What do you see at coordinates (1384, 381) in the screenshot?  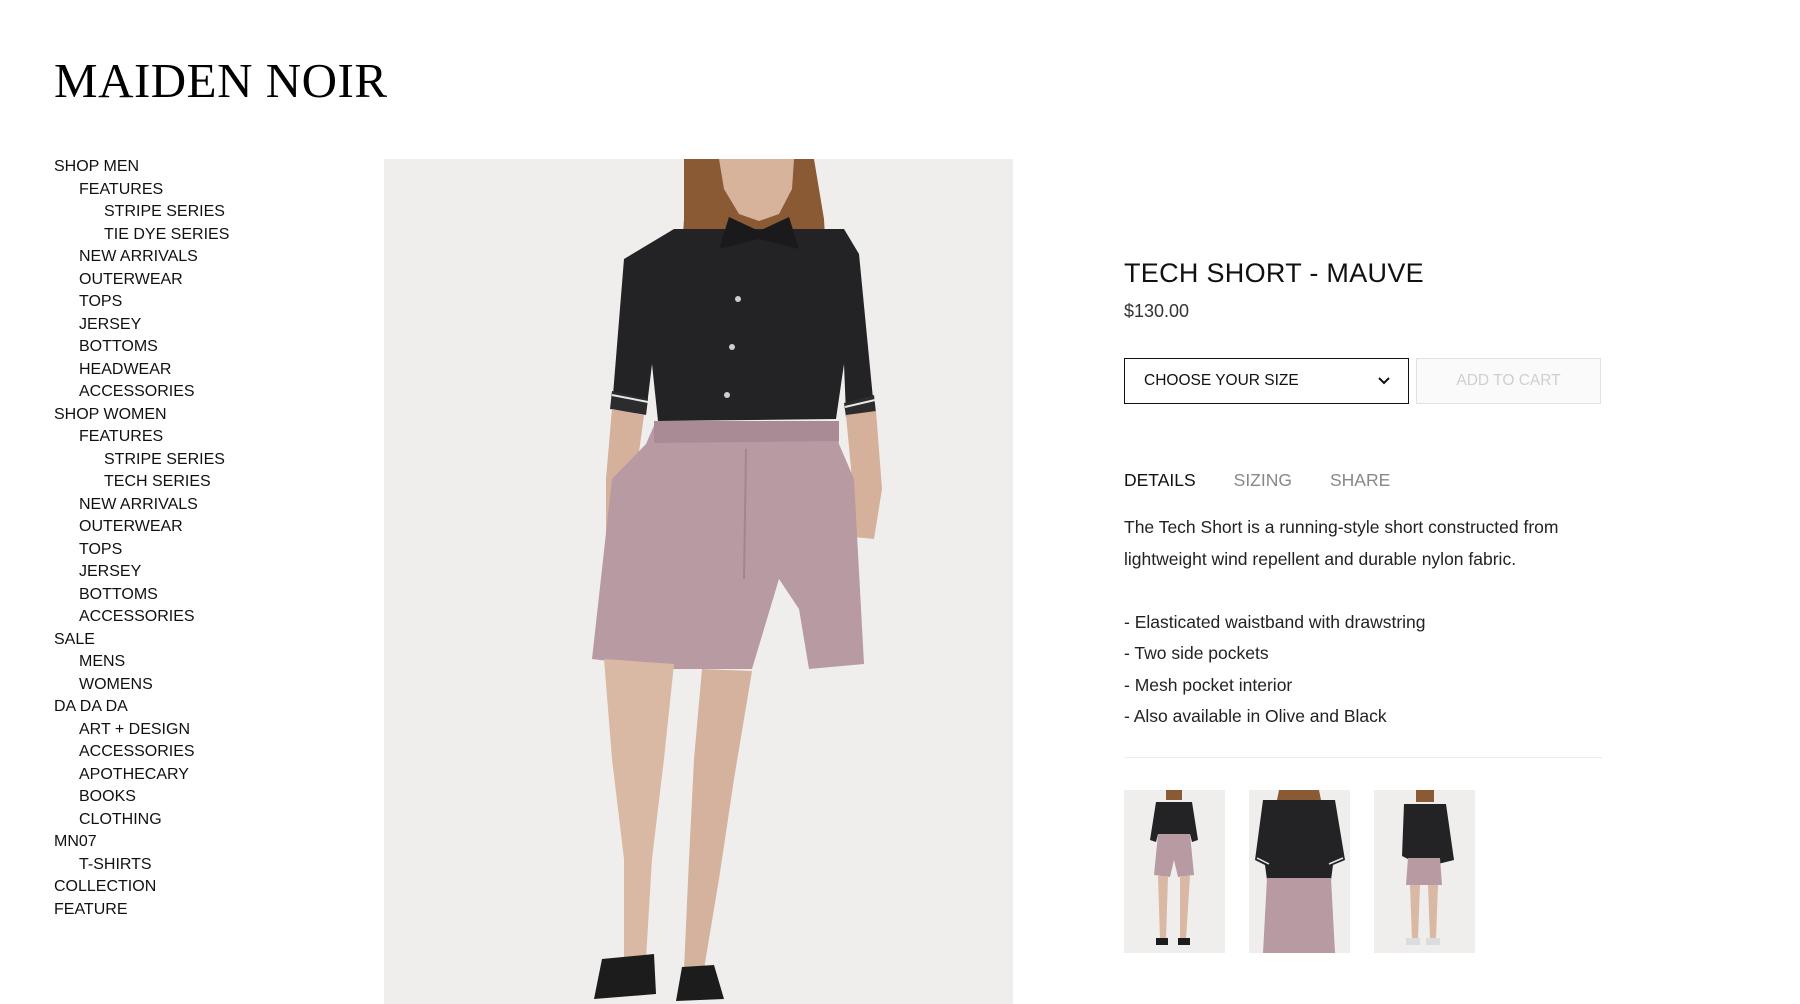 I see `chevron-down-icon` at bounding box center [1384, 381].